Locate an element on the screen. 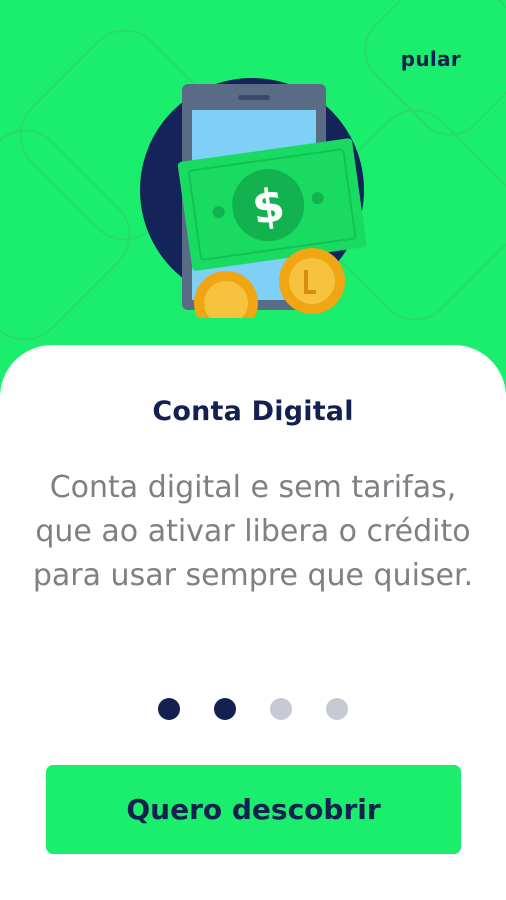 The image size is (506, 900). skip-button: pular is located at coordinates (431, 59).